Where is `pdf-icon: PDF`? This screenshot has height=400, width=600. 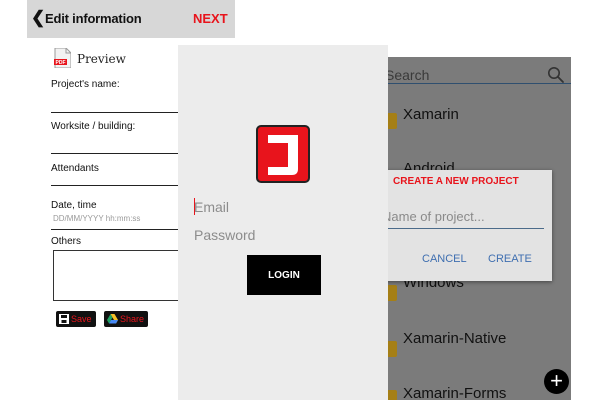 pdf-icon: PDF is located at coordinates (62, 58).